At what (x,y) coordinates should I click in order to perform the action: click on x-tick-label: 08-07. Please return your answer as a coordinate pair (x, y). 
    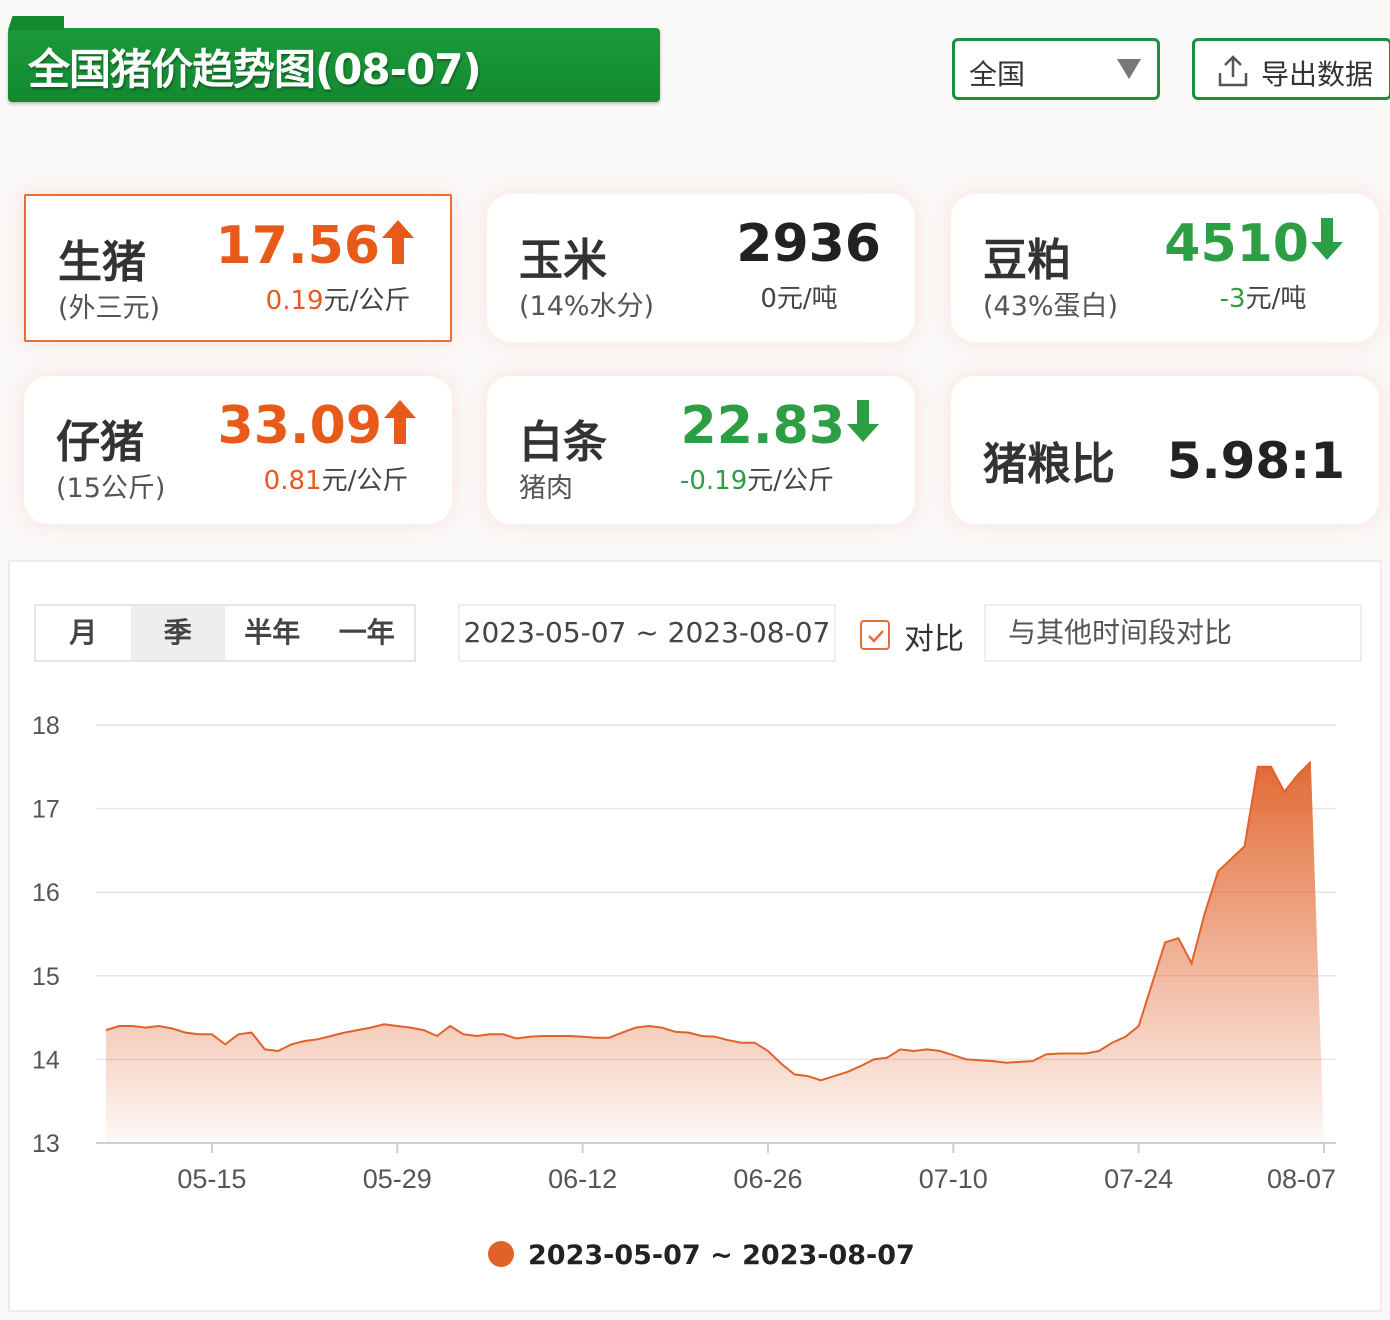
    Looking at the image, I should click on (1301, 1179).